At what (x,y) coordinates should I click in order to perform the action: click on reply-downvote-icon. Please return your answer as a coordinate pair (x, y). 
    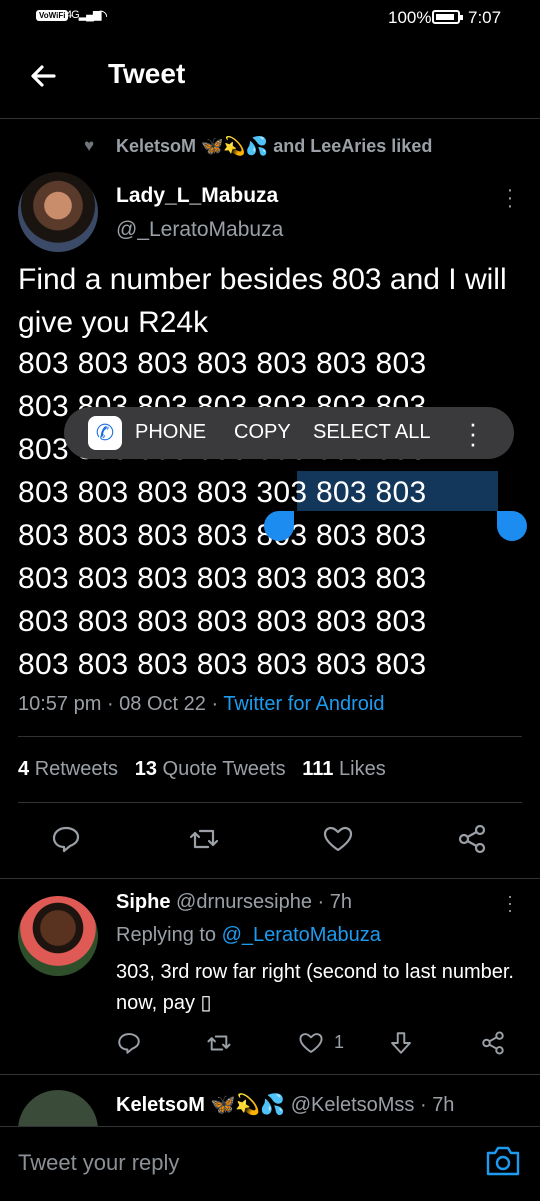
    Looking at the image, I should click on (401, 1043).